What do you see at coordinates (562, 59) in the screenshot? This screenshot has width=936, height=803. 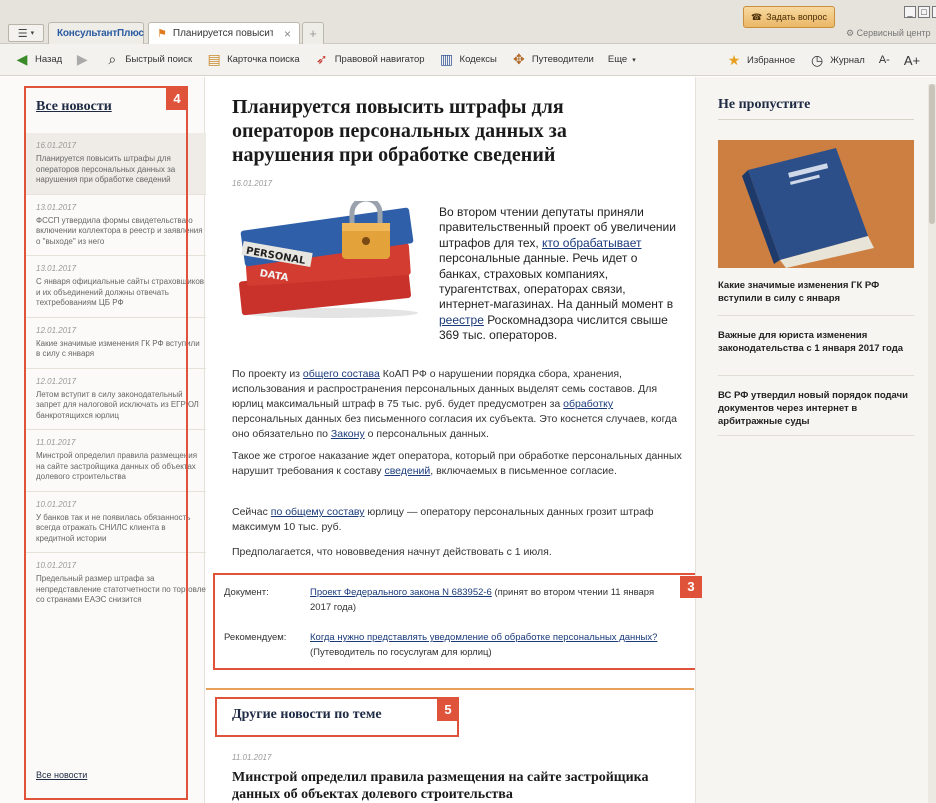 I see `guides-label: Путеводители` at bounding box center [562, 59].